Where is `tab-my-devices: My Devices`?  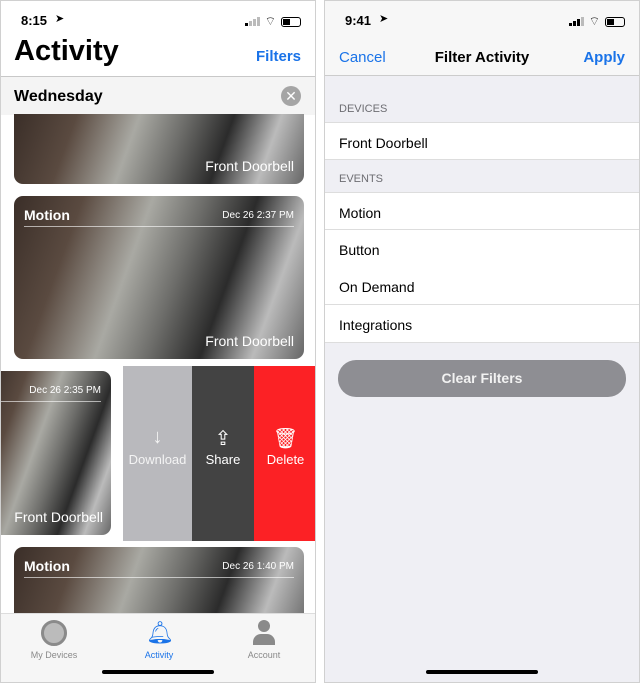 tab-my-devices: My Devices is located at coordinates (54, 640).